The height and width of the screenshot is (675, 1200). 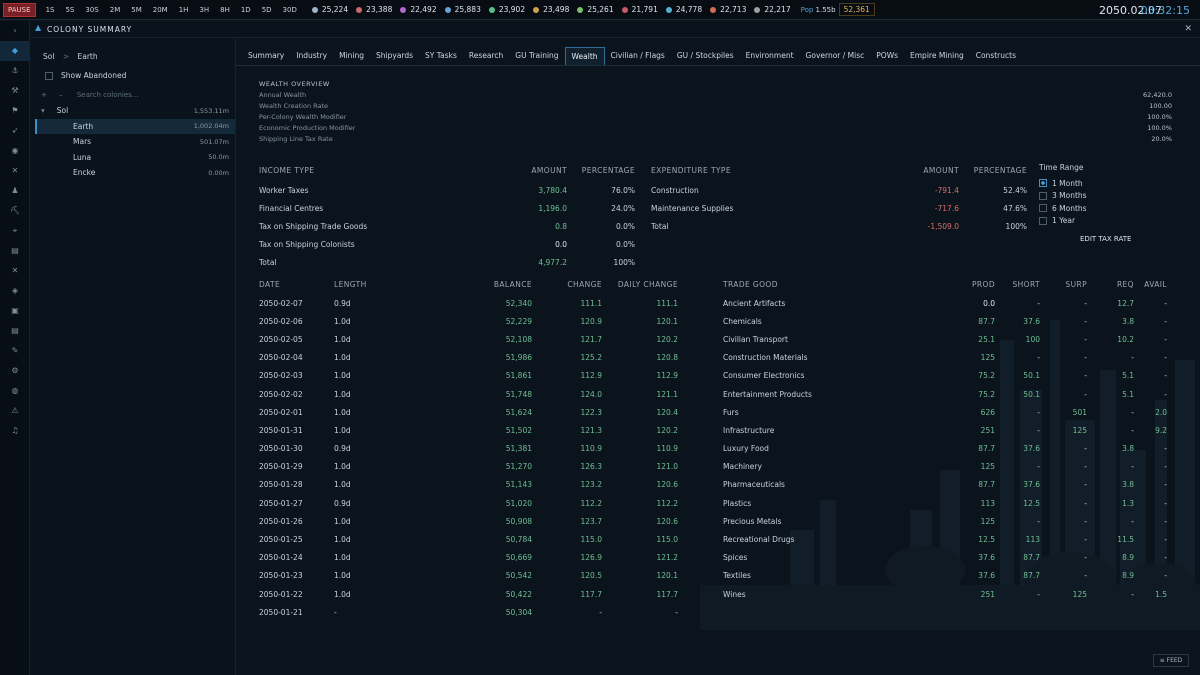 I want to click on add-colony-button: +, so click(x=44, y=95).